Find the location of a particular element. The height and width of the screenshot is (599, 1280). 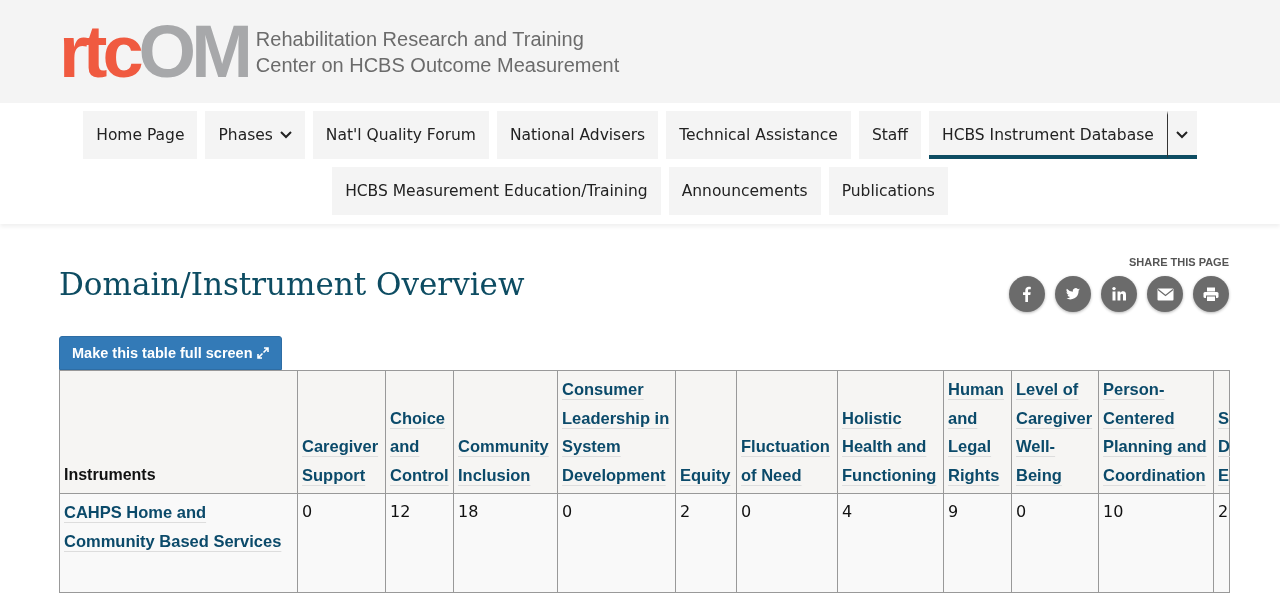

twitter-share-button is located at coordinates (1073, 294).